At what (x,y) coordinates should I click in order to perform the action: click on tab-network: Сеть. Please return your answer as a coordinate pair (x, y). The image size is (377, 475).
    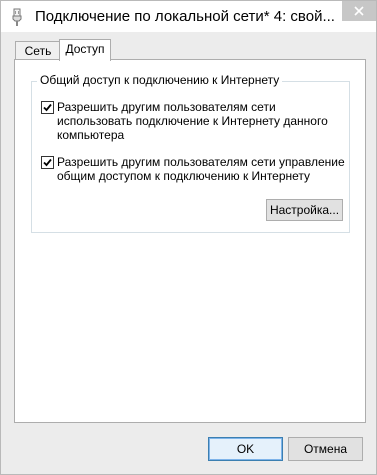
    Looking at the image, I should click on (38, 50).